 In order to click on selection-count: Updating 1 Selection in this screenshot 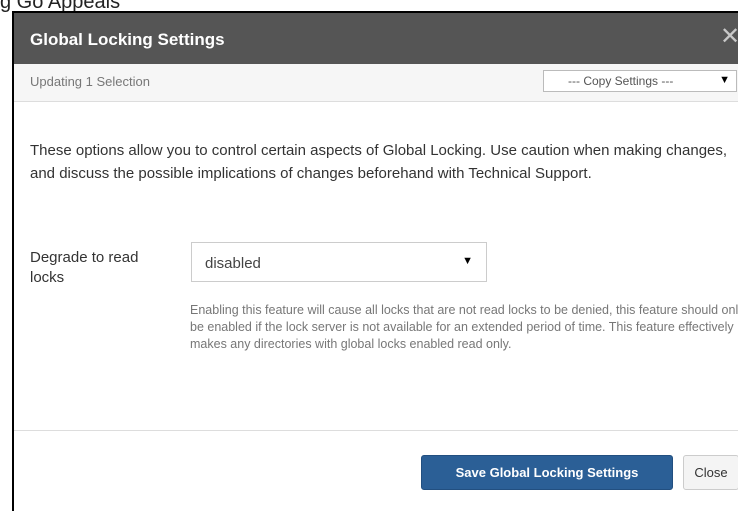, I will do `click(90, 81)`.